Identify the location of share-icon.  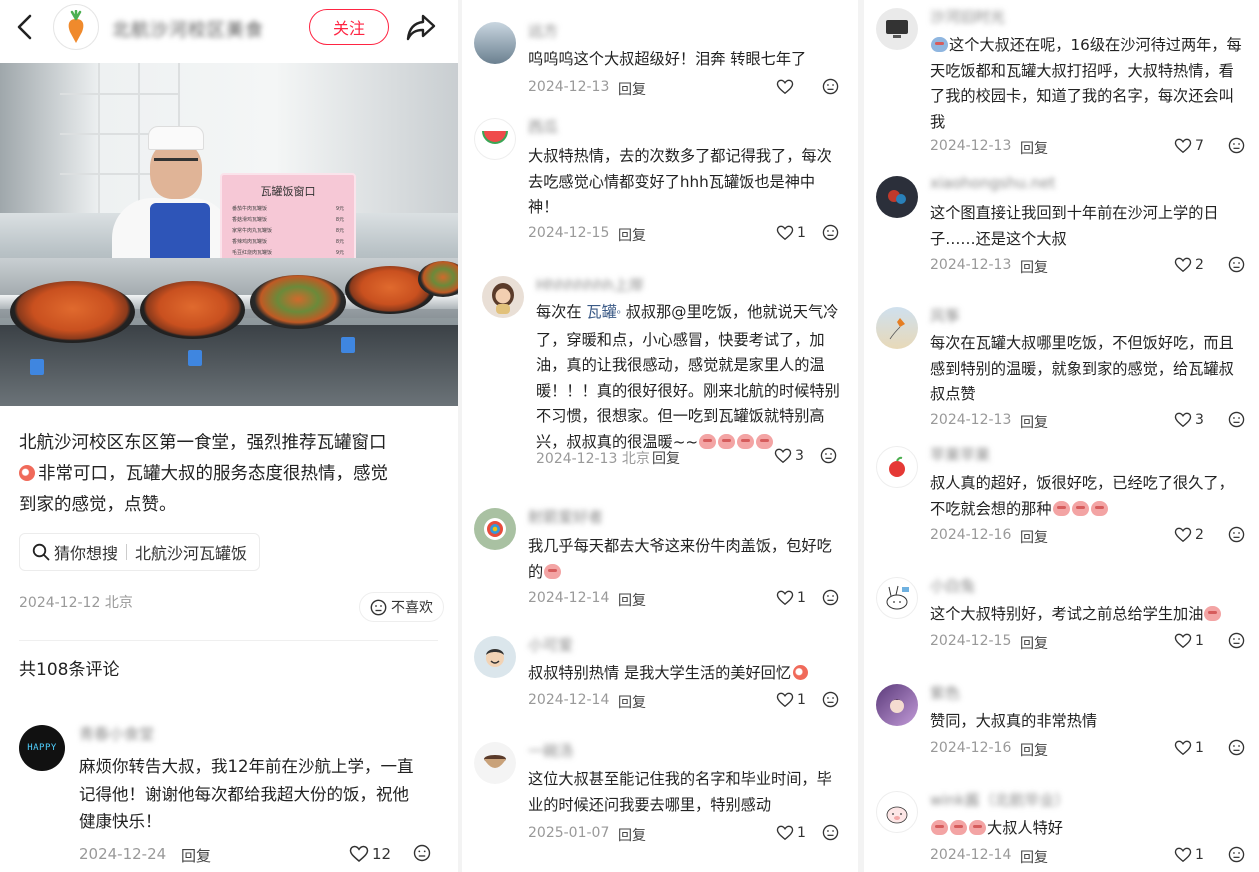
(421, 27).